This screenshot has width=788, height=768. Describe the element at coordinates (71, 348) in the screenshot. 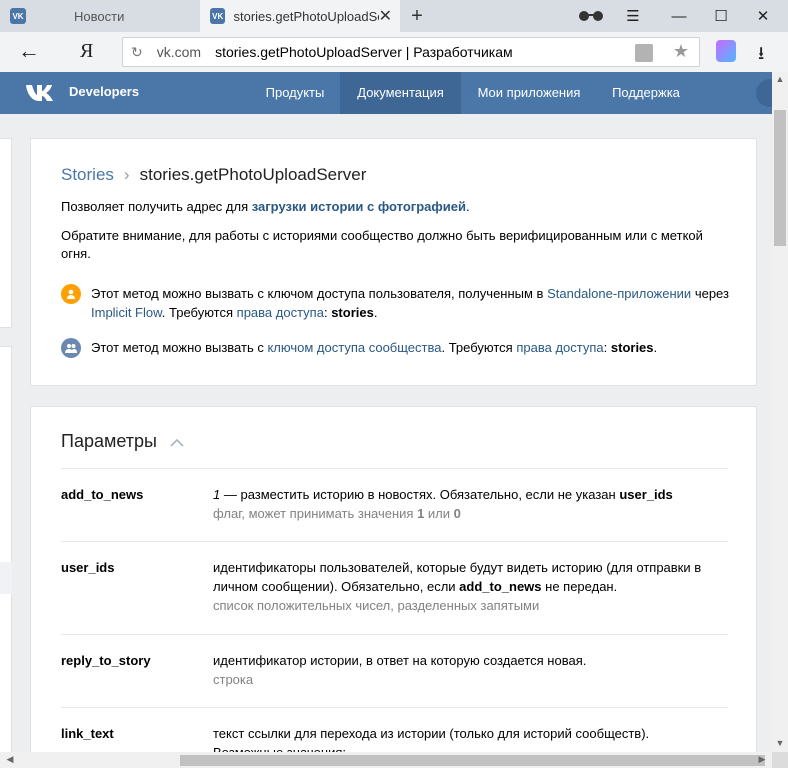

I see `group-icon` at that location.